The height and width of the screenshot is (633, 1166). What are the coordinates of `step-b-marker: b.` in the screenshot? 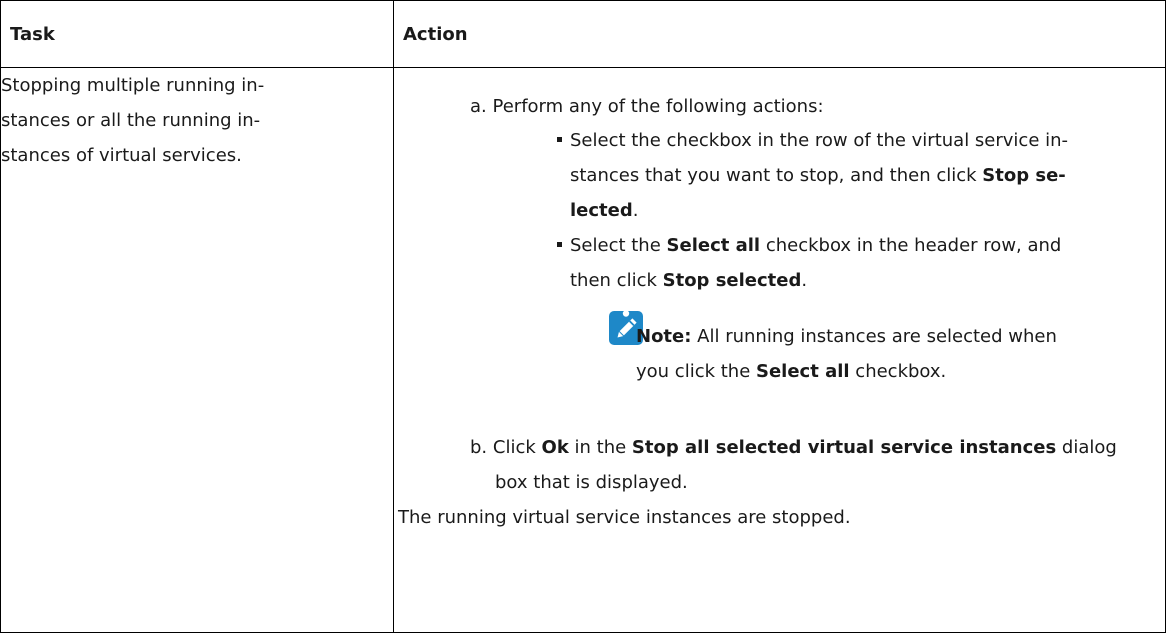 It's located at (479, 447).